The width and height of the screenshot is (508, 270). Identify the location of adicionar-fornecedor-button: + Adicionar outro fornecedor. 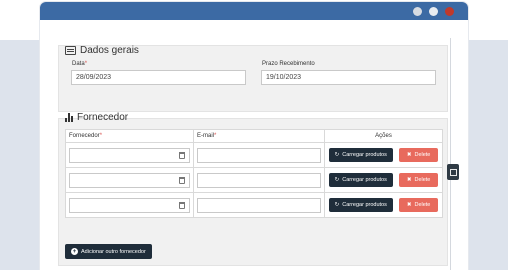
(108, 251).